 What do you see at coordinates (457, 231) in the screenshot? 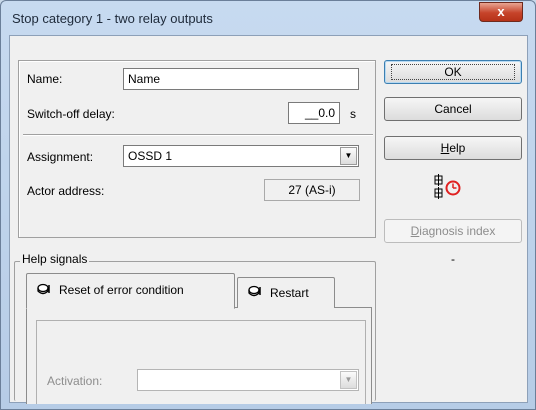
I see `diagnosis-index-label: iagnosis index` at bounding box center [457, 231].